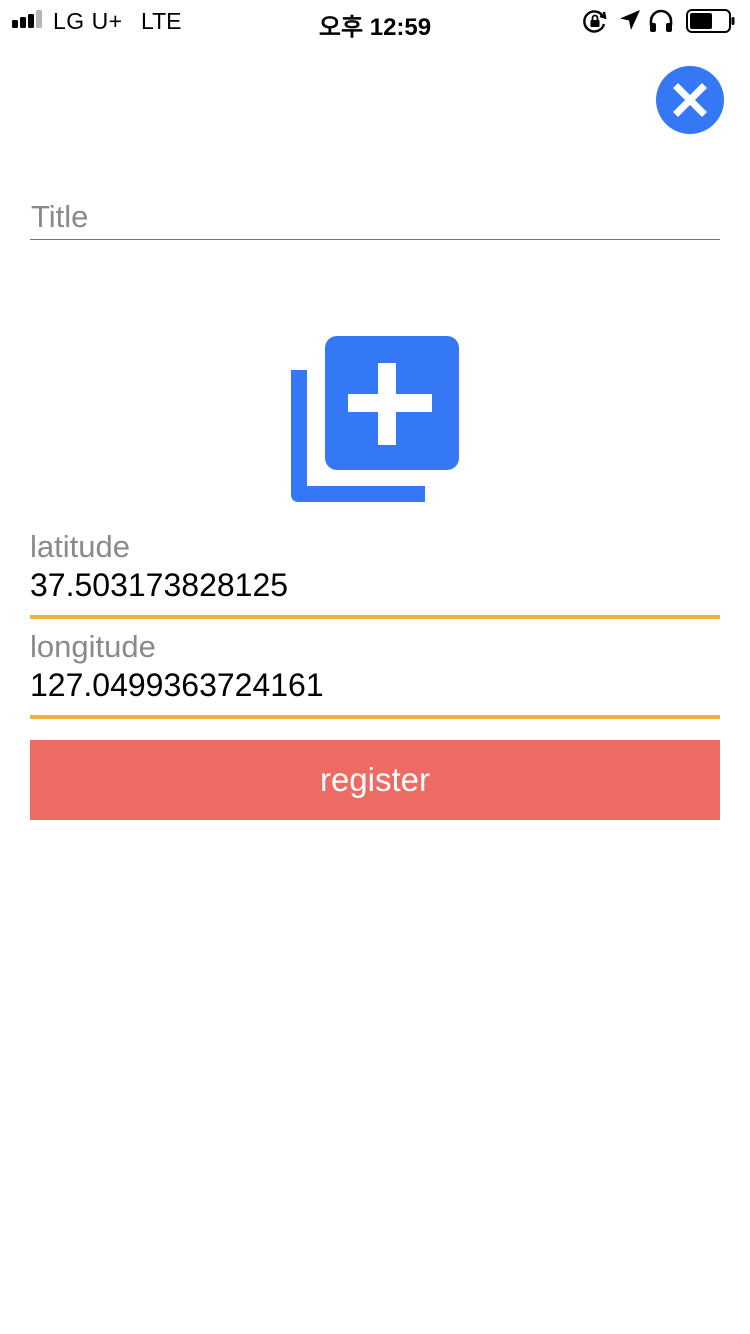 This screenshot has width=750, height=1334. I want to click on longitude-value: 127.0499363724161, so click(375, 685).